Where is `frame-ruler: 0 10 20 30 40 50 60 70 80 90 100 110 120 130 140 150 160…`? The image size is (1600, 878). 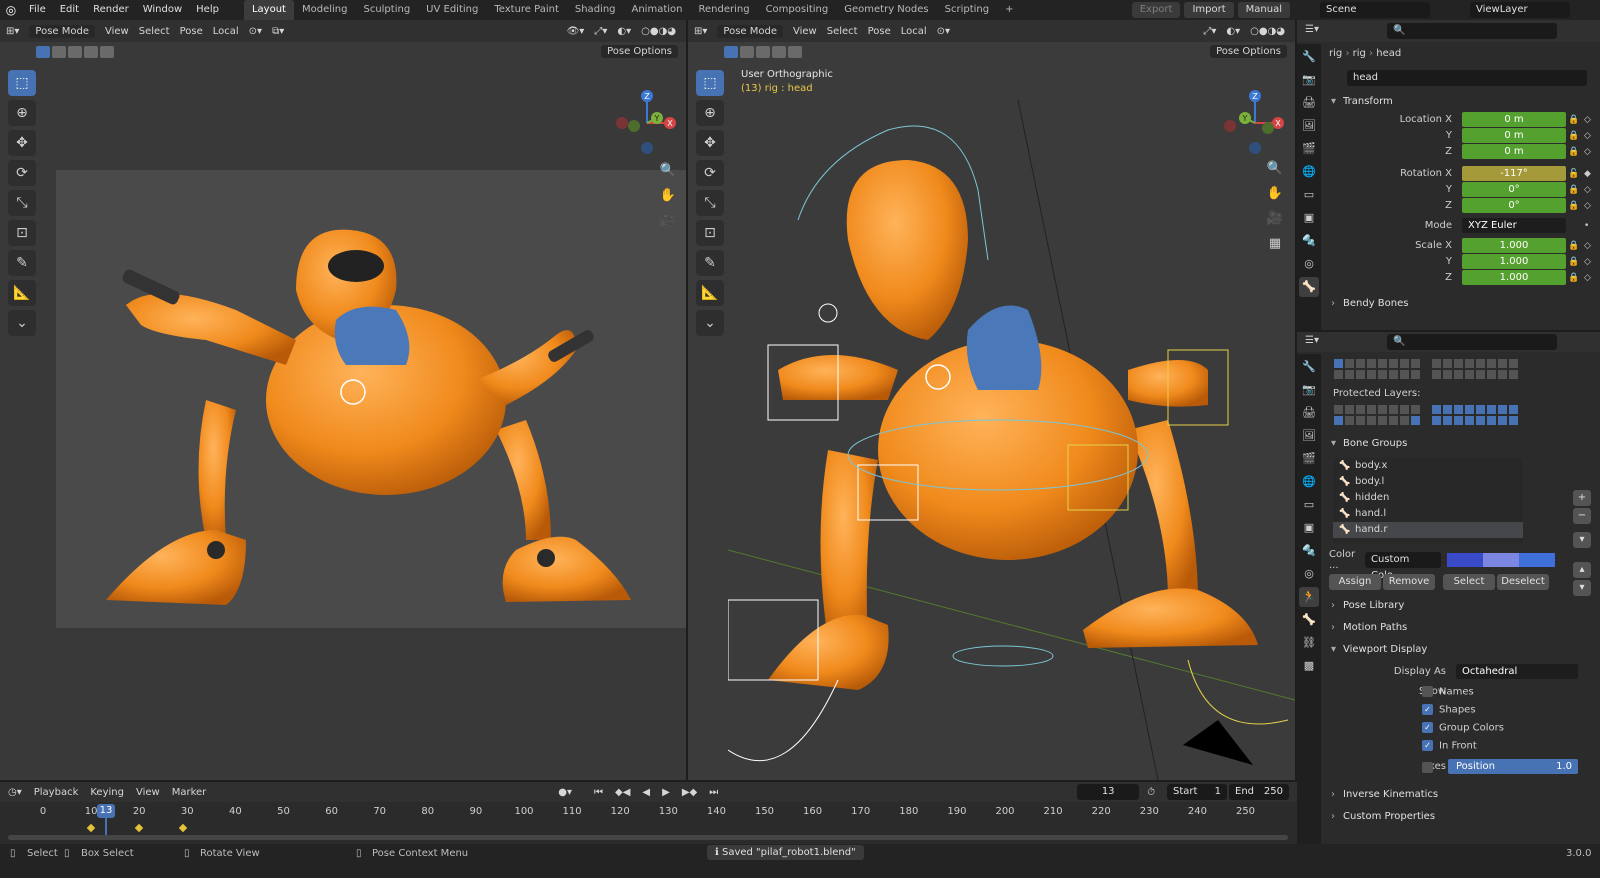 frame-ruler: 0 10 20 30 40 50 60 70 80 90 100 110 120 130 140 150 160… is located at coordinates (648, 812).